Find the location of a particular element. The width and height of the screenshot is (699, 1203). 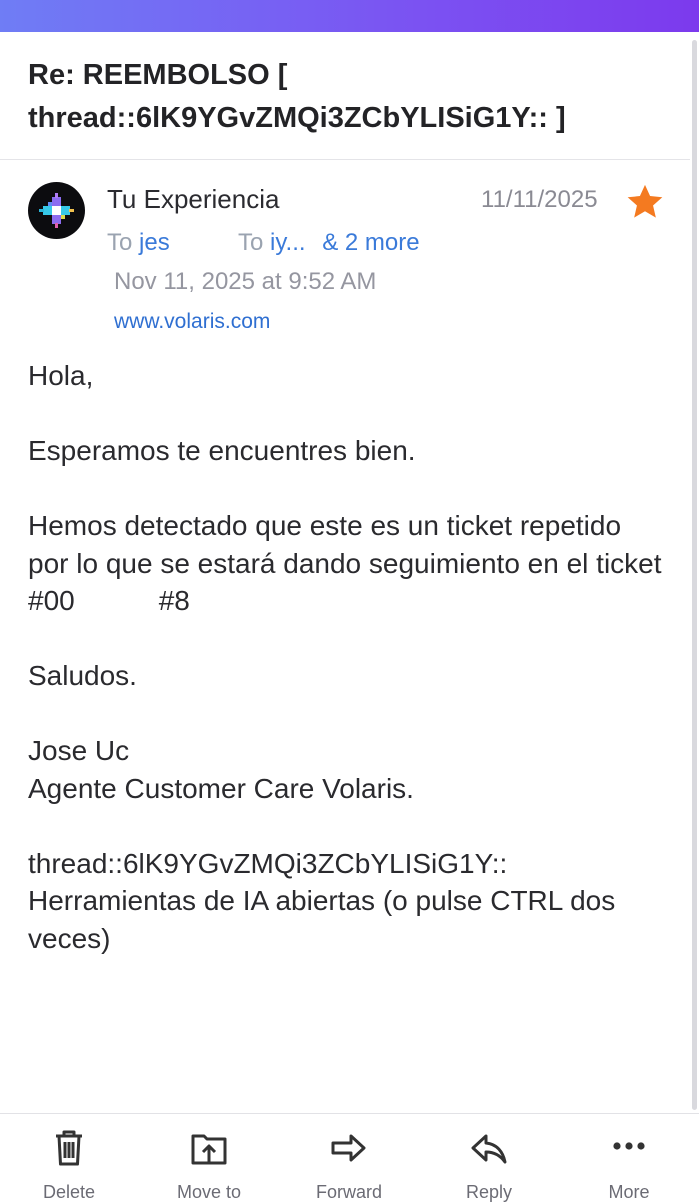

bottom-toolbar: Delete Move to Forward Reply More is located at coordinates (349, 1157).